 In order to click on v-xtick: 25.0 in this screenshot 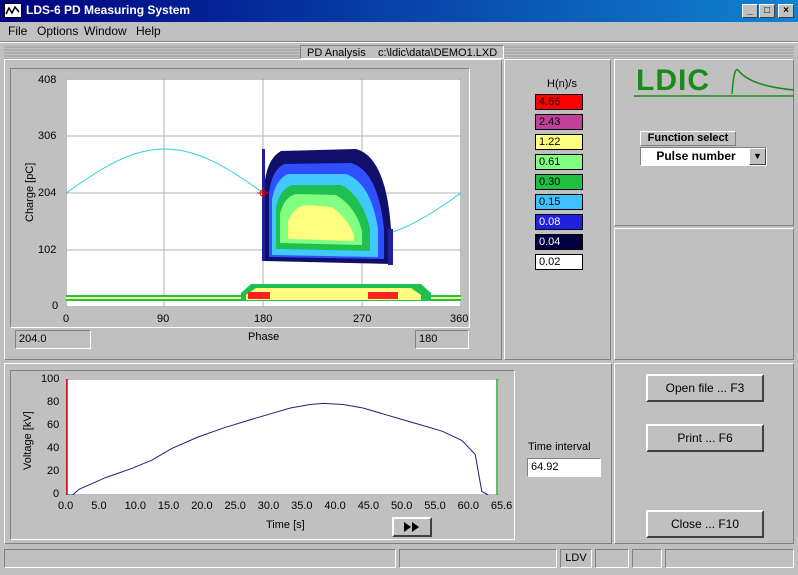, I will do `click(235, 506)`.